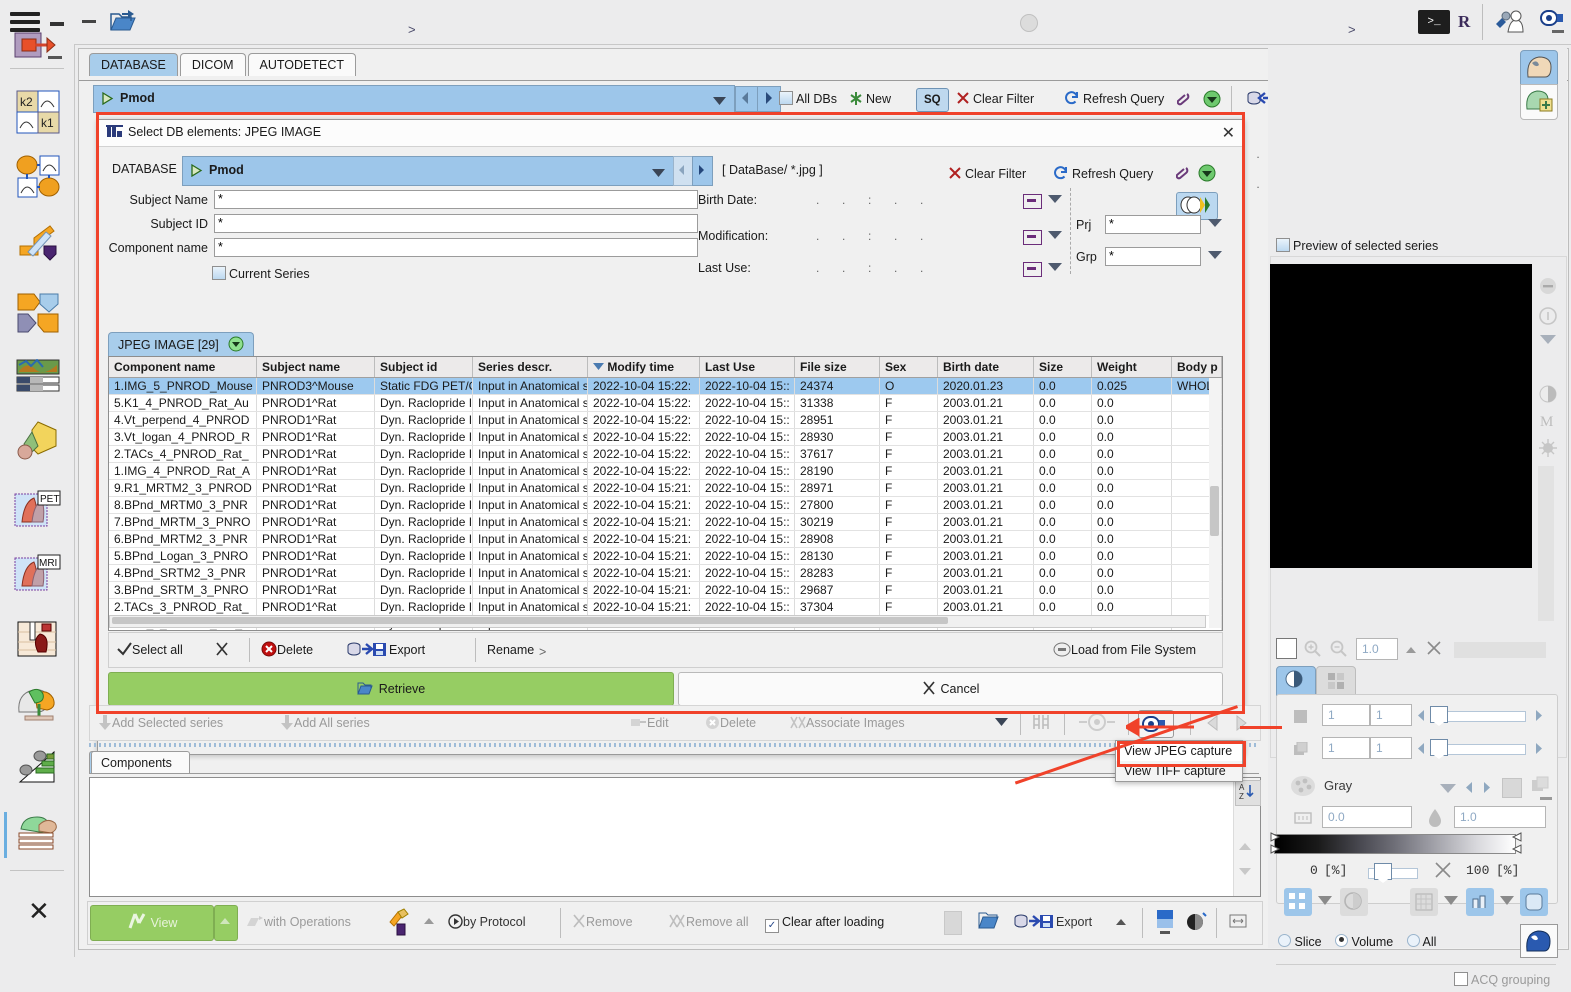 Image resolution: width=1571 pixels, height=992 pixels. What do you see at coordinates (1377, 649) in the screenshot?
I see `zoom-value-input` at bounding box center [1377, 649].